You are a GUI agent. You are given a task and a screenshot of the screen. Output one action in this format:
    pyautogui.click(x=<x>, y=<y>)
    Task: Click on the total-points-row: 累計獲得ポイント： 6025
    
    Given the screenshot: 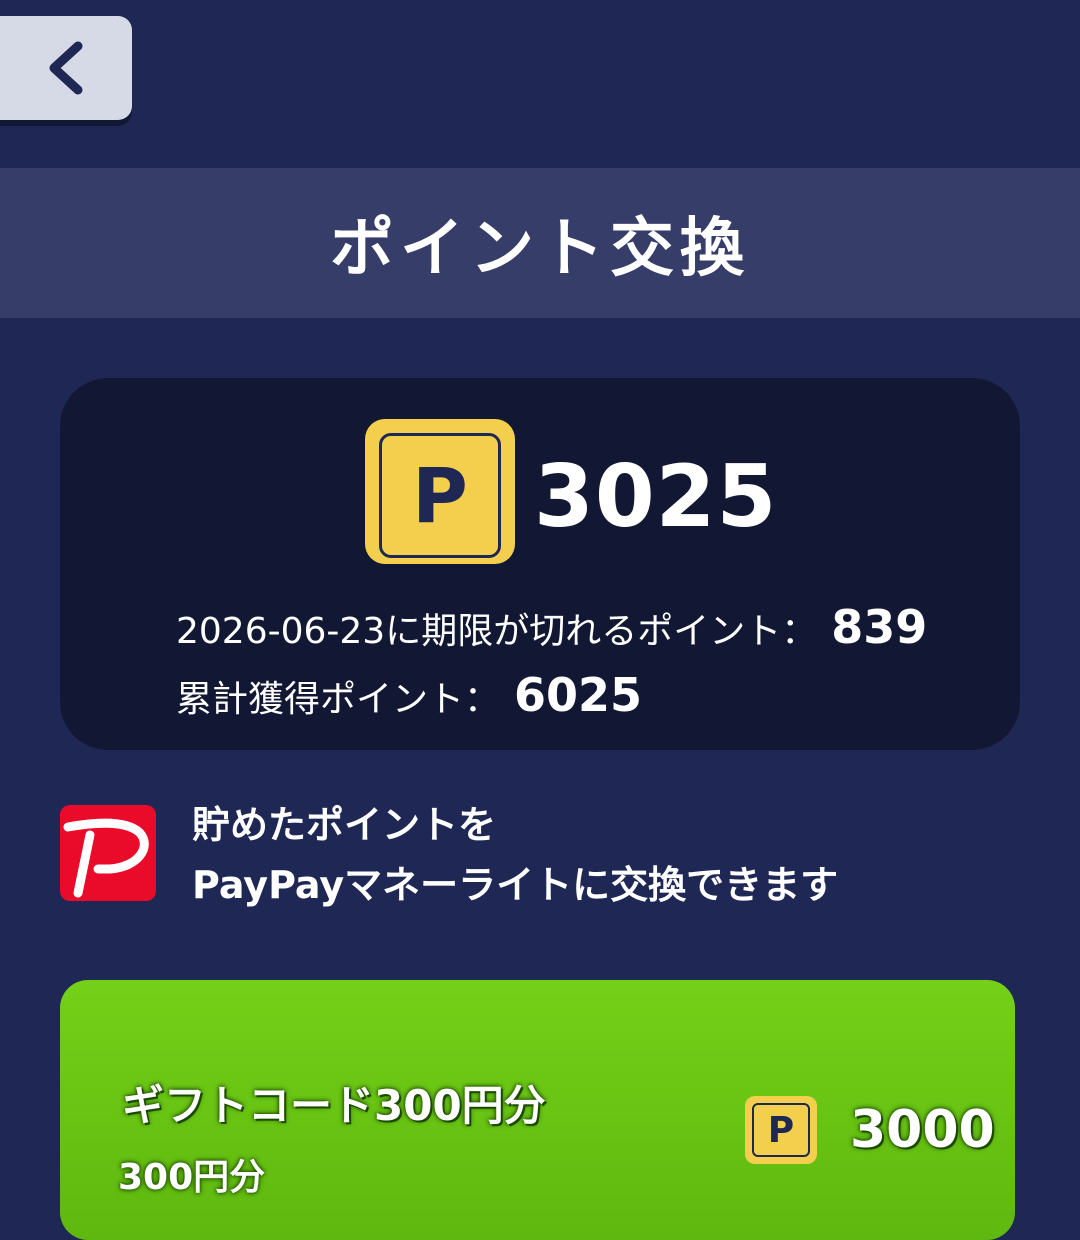 What is the action you would take?
    pyautogui.click(x=409, y=695)
    